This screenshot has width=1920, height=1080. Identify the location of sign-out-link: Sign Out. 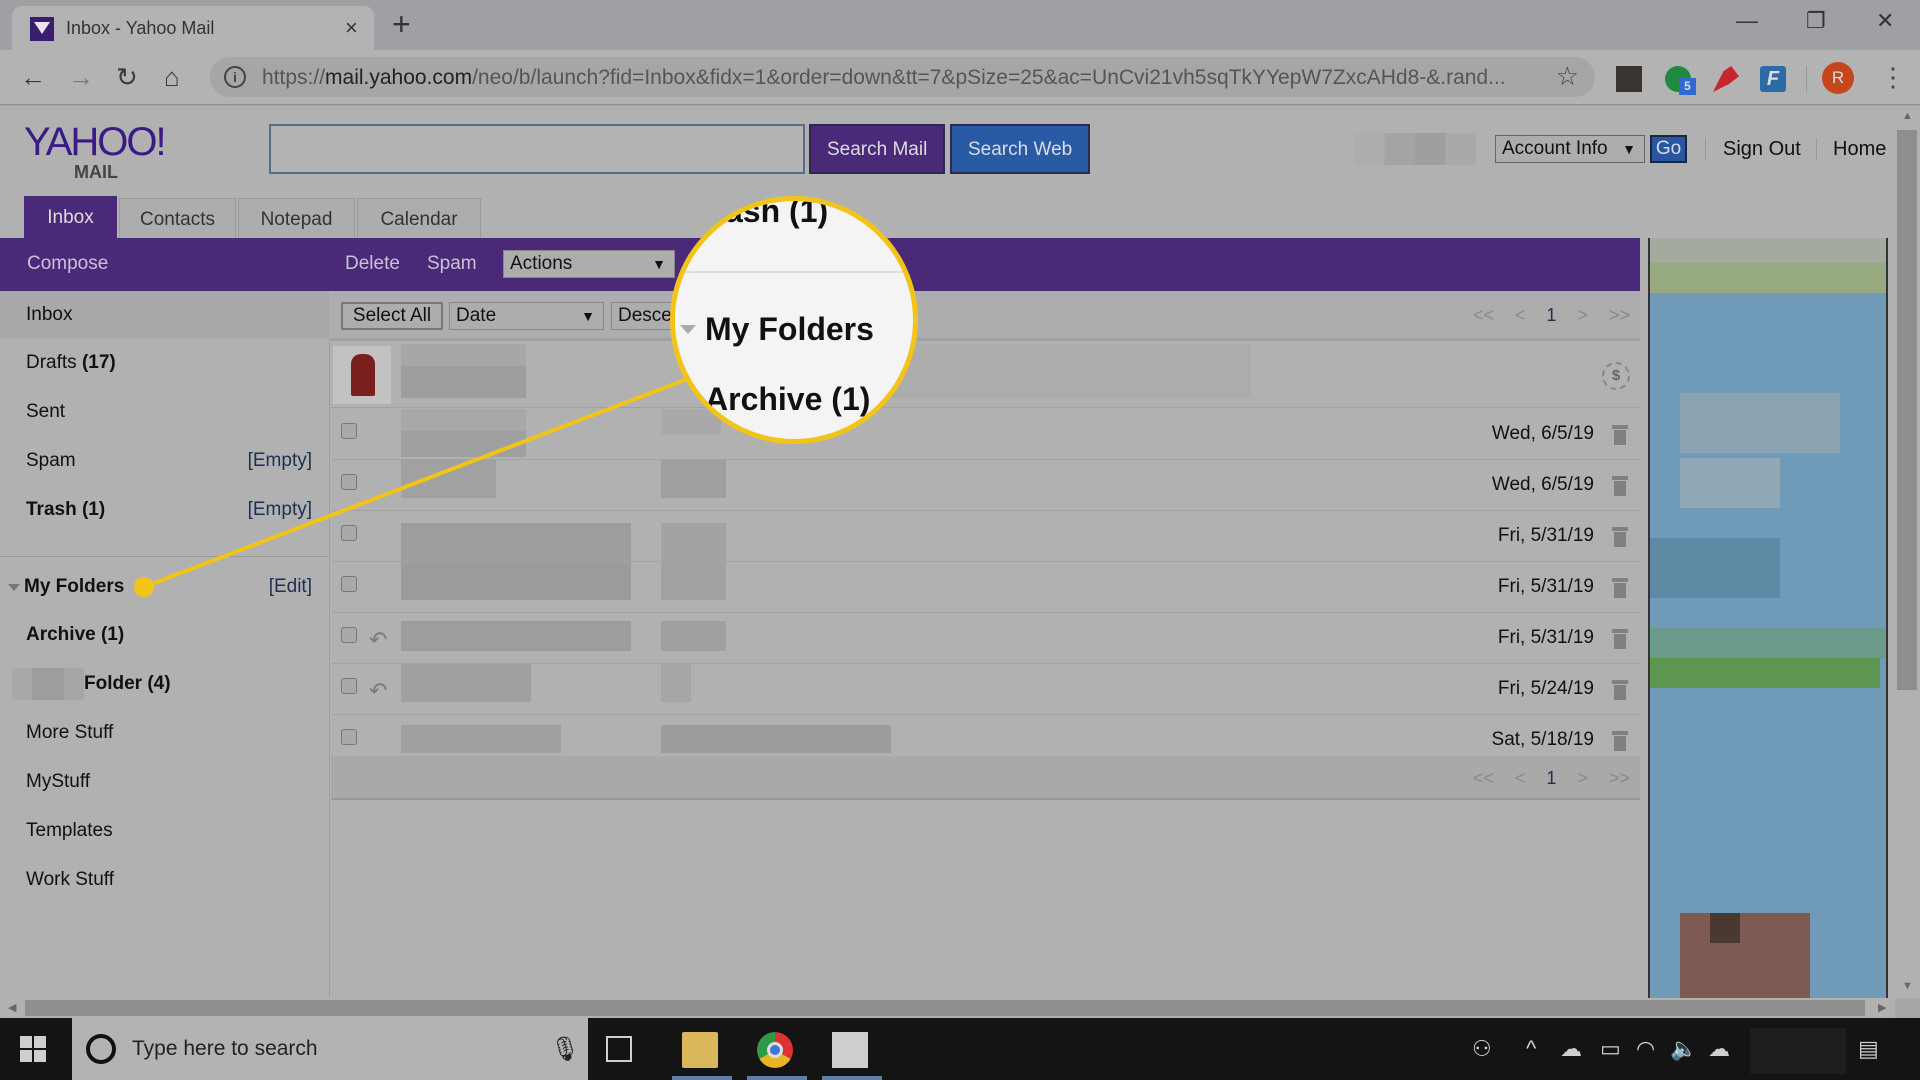
(1762, 149).